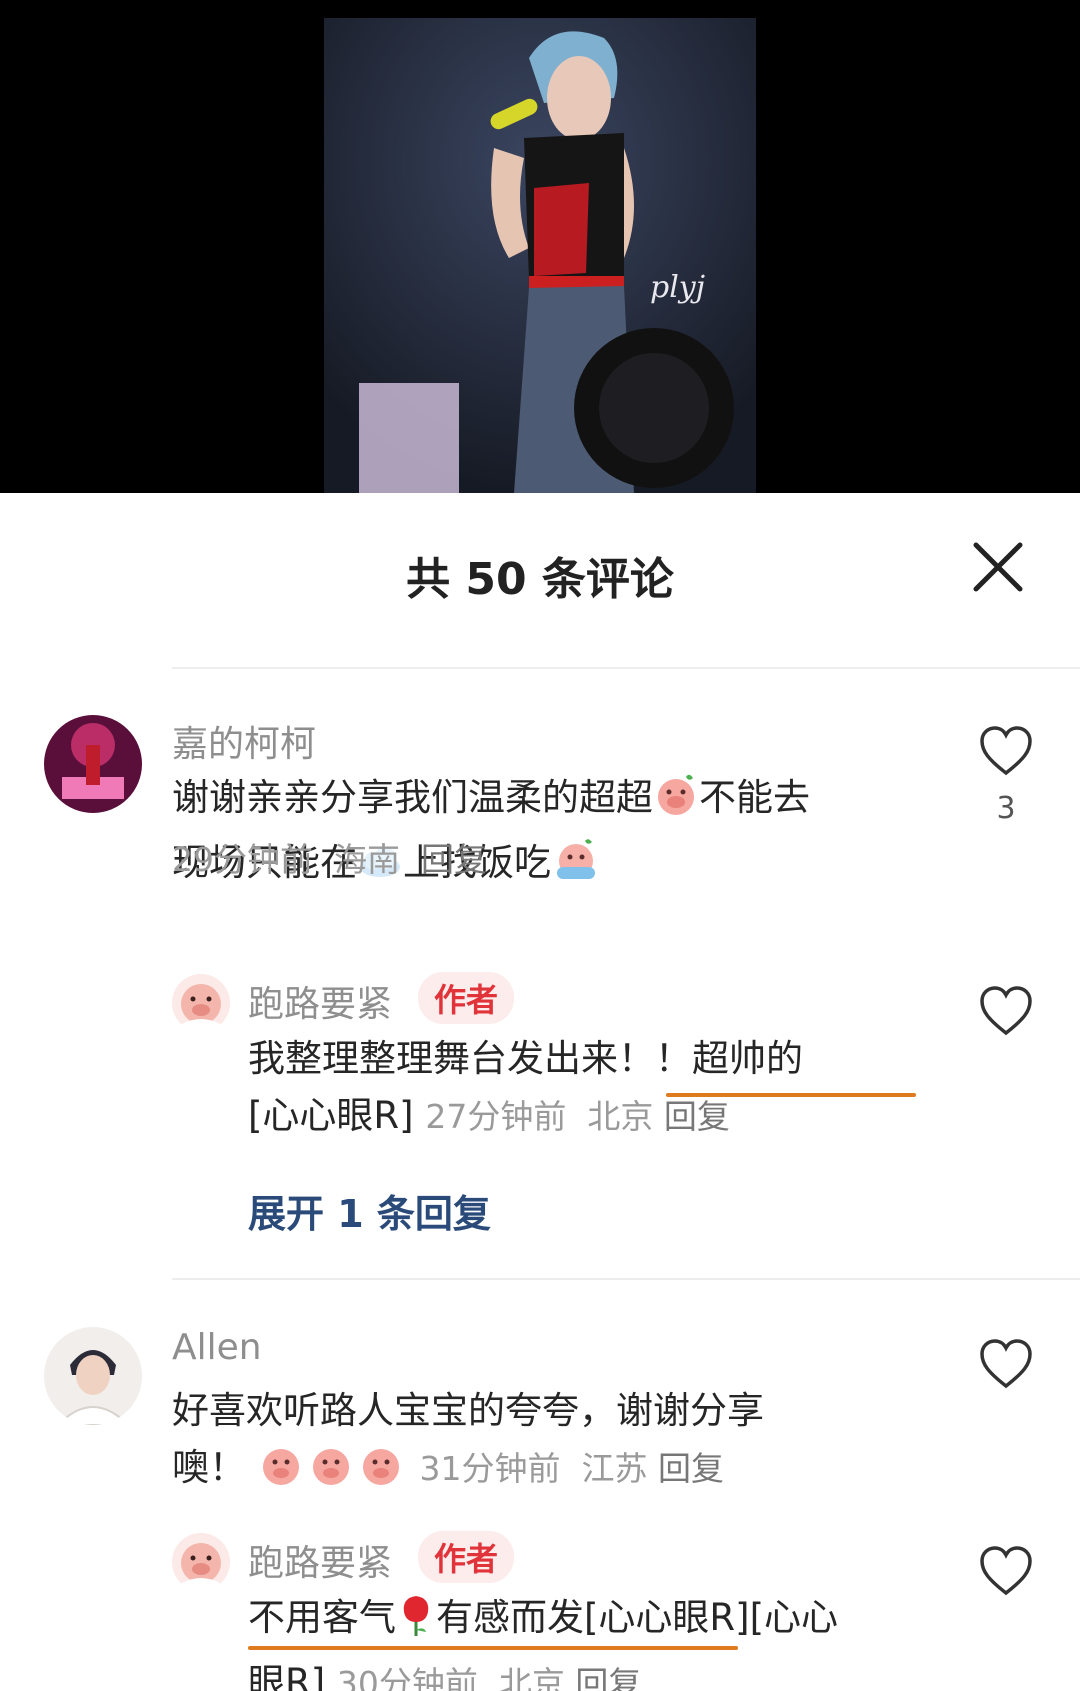 The width and height of the screenshot is (1080, 1691). Describe the element at coordinates (542, 1443) in the screenshot. I see `comment-text: 好喜欢听路人宝宝的夸夸，谢谢分享 噢！ 31分钟前 江苏 回复` at that location.